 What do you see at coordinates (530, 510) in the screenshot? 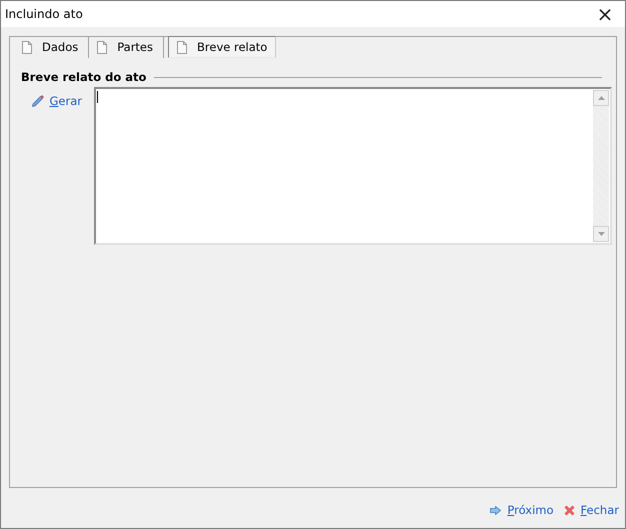
I see `next-link: Próximo` at bounding box center [530, 510].